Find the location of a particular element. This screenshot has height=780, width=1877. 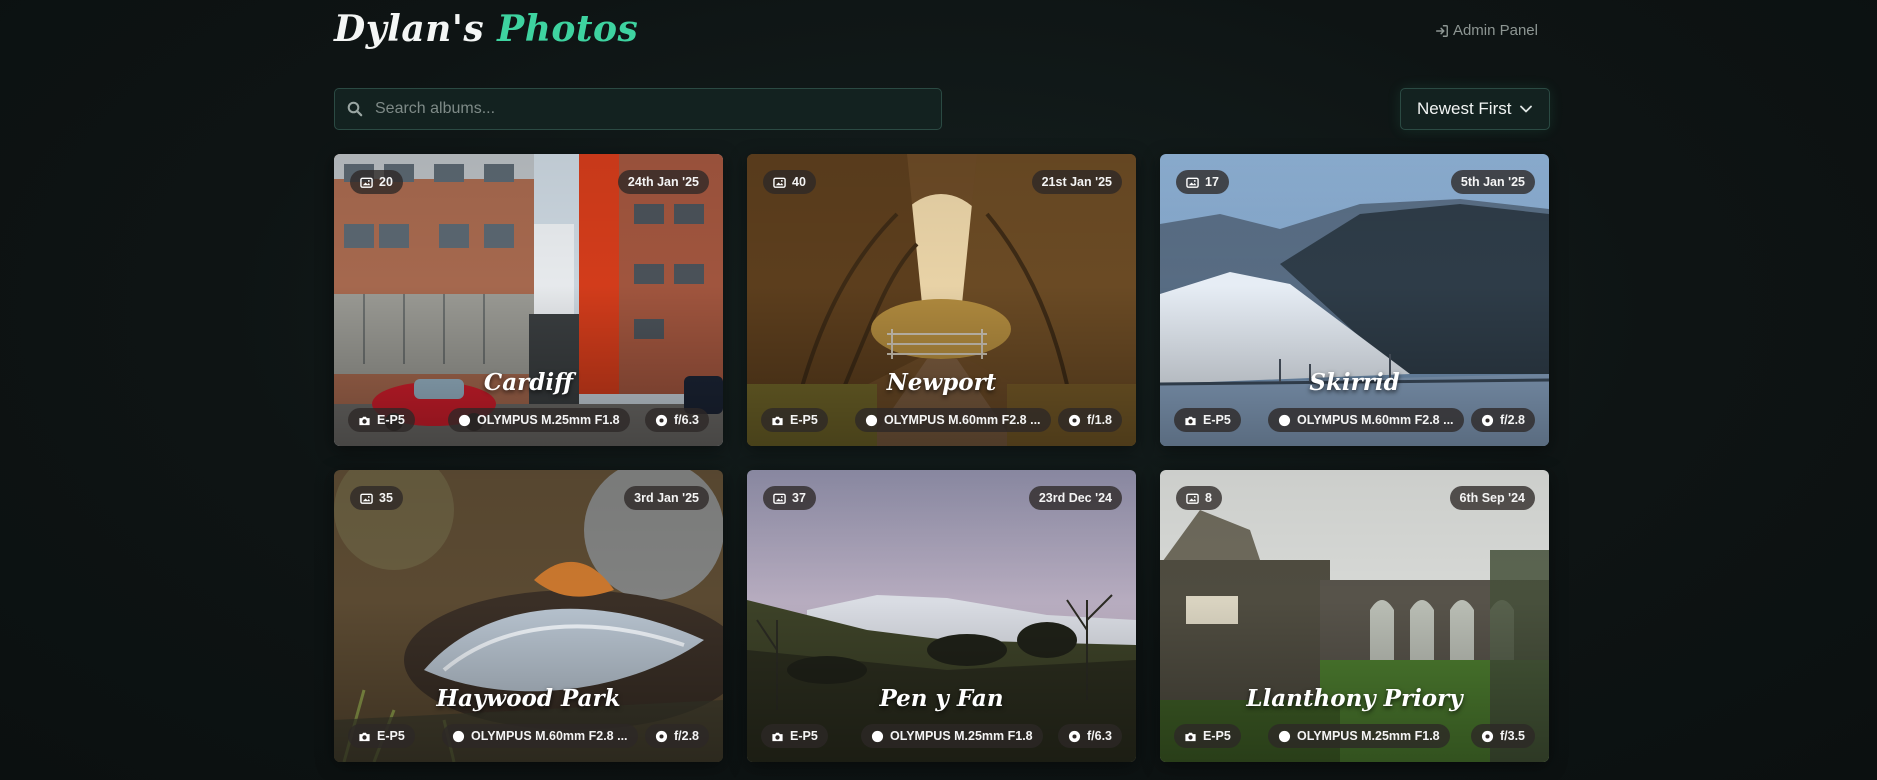

album-title: Haywood Park is located at coordinates (528, 698).